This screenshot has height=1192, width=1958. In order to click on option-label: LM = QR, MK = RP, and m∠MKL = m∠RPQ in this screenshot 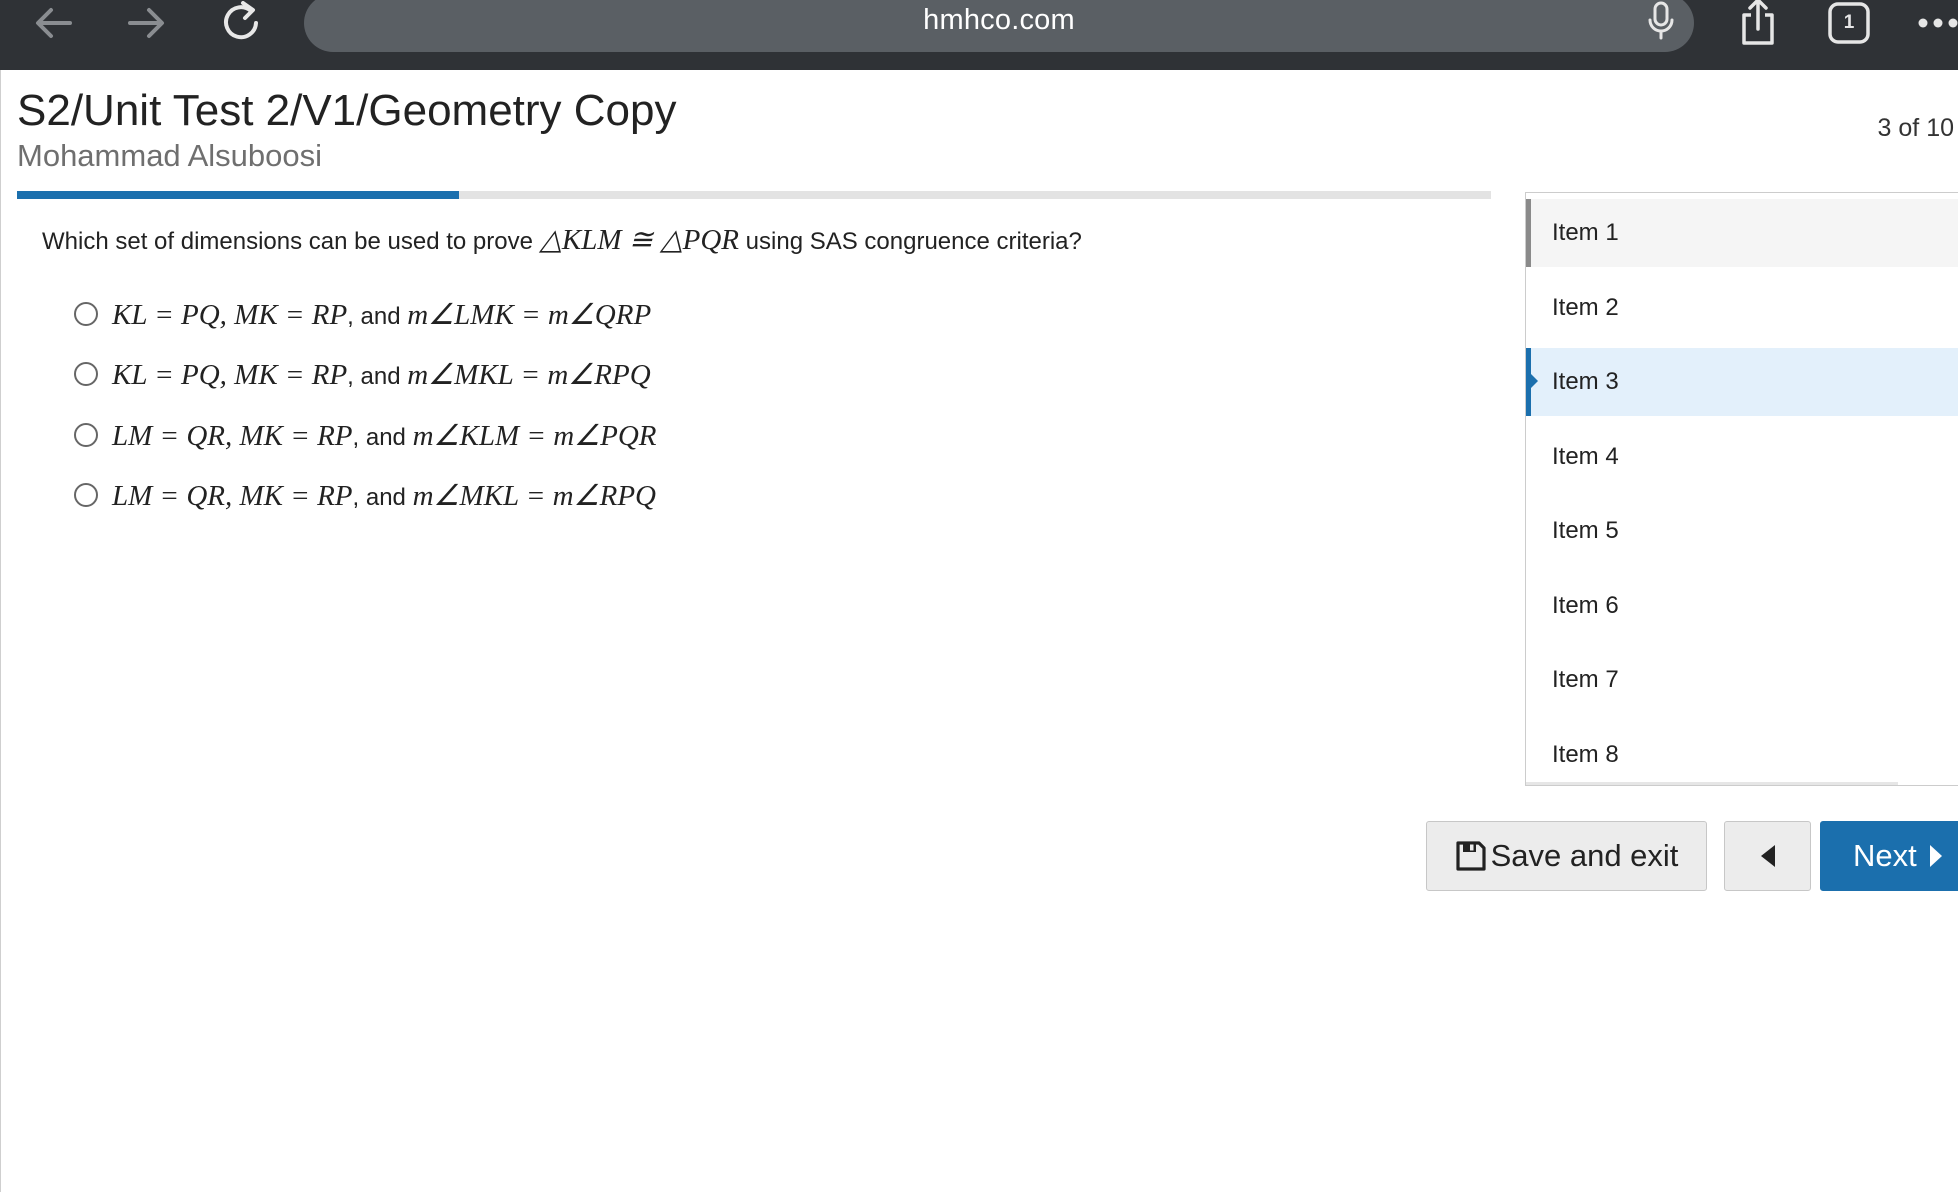, I will do `click(384, 495)`.